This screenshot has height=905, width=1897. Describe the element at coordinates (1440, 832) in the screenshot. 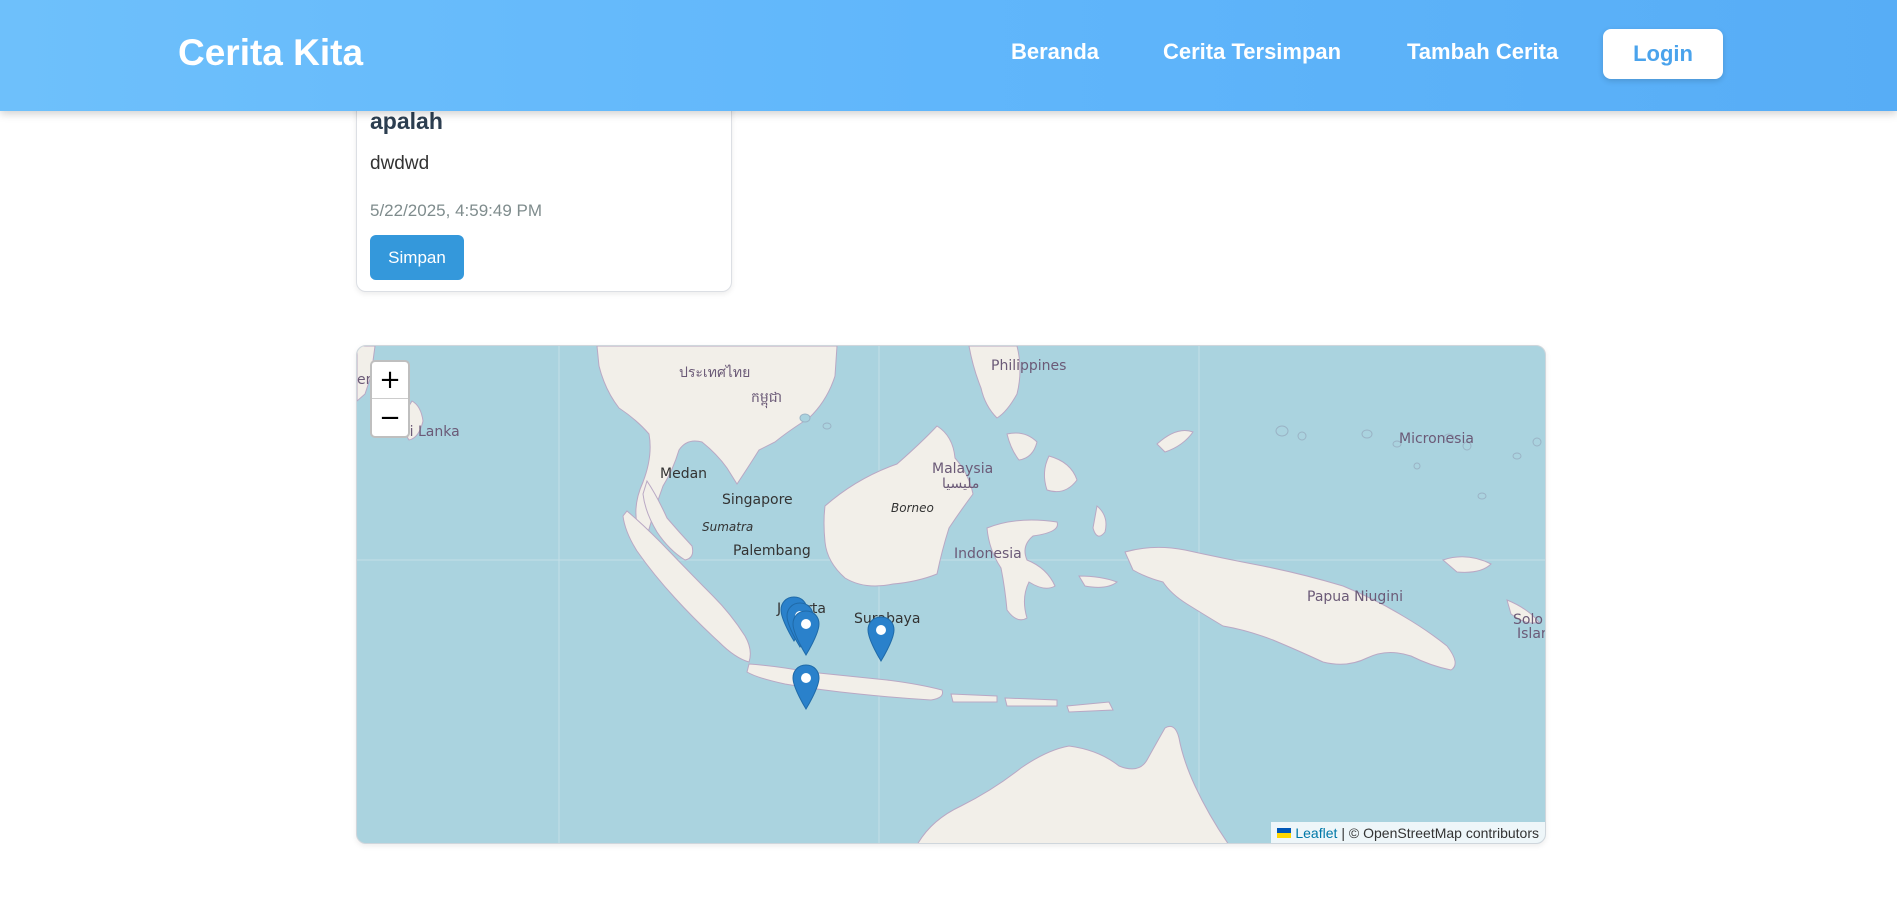

I see `osm-attribution-text: | © OpenStreetMap contributors` at that location.